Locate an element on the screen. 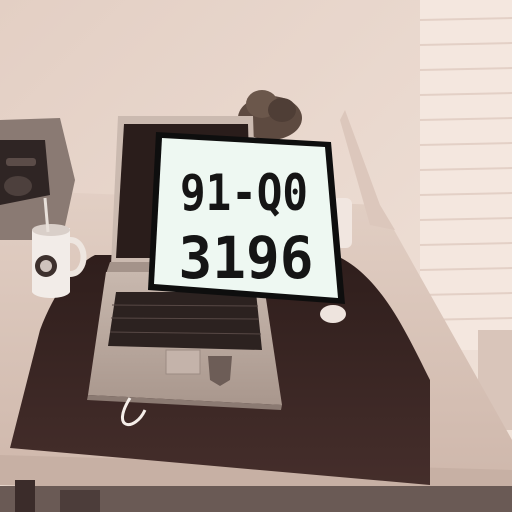  desk-phone is located at coordinates (37, 179).